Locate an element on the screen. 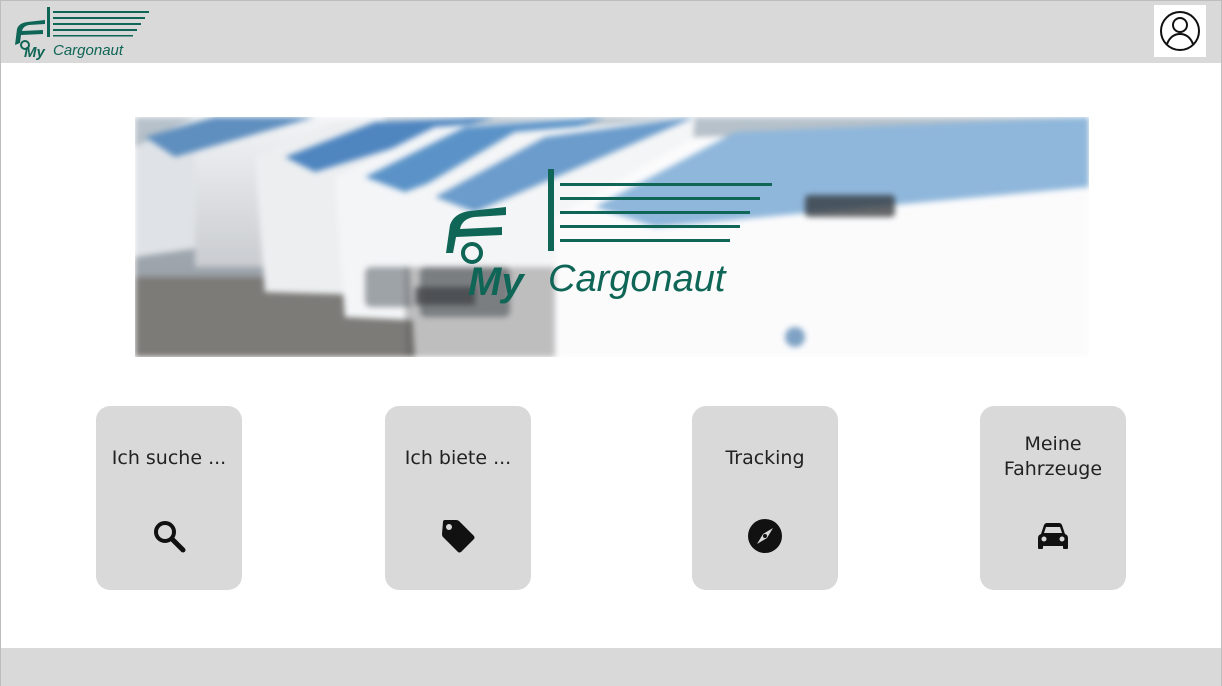 This screenshot has width=1222, height=686. tile-label-vehicles-line1: Meine is located at coordinates (1053, 444).